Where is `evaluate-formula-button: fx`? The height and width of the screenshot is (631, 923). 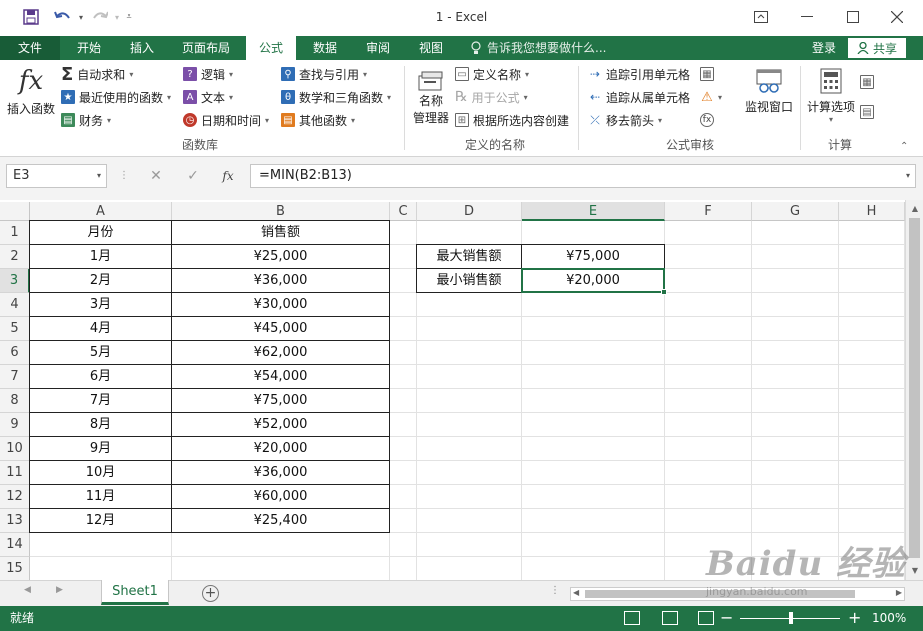
evaluate-formula-button: fx is located at coordinates (707, 120).